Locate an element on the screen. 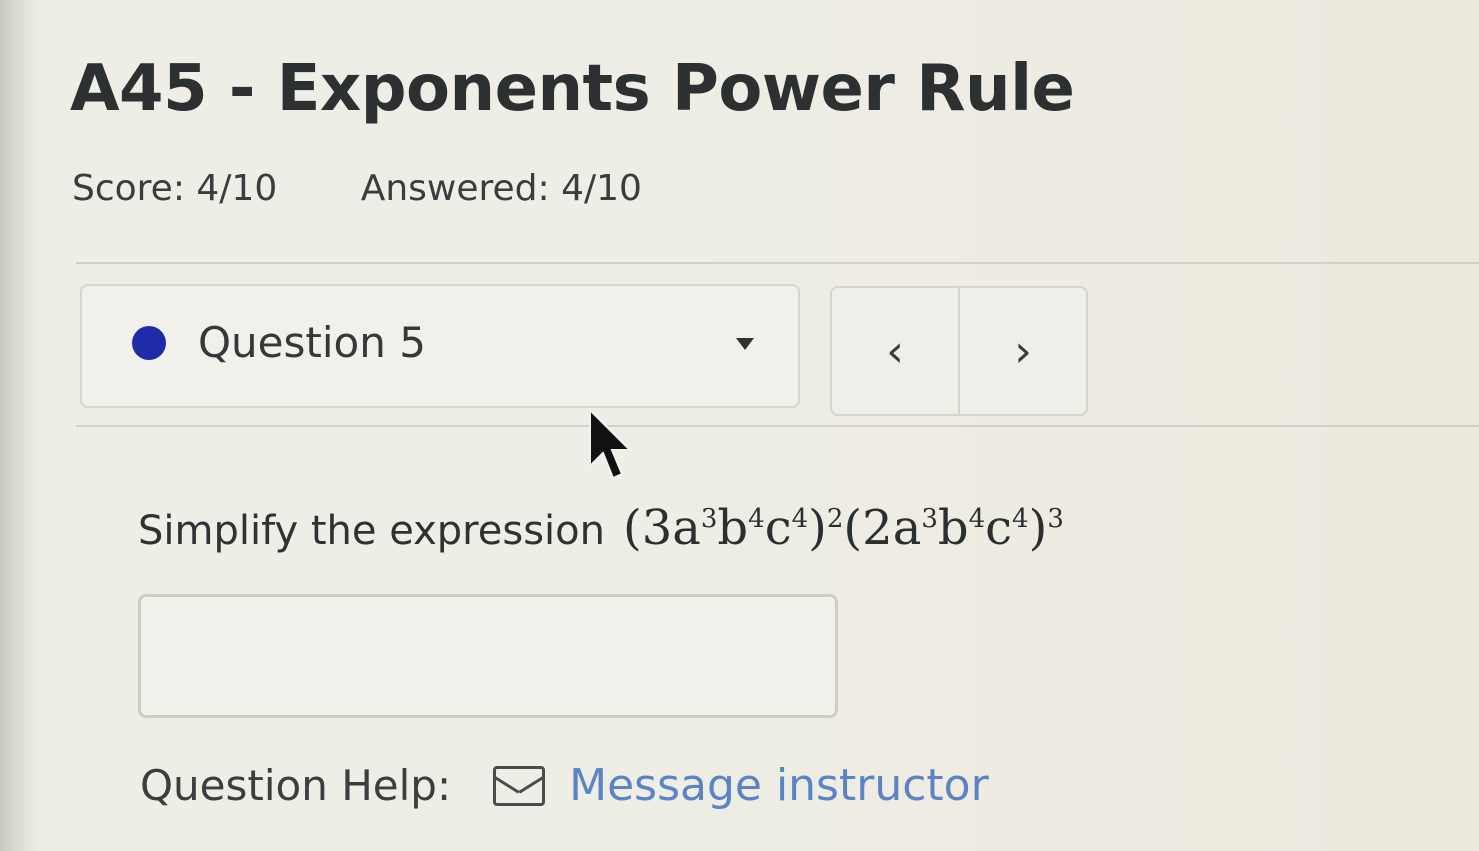 The height and width of the screenshot is (851, 1479). question-pager: ‹ › is located at coordinates (959, 351).